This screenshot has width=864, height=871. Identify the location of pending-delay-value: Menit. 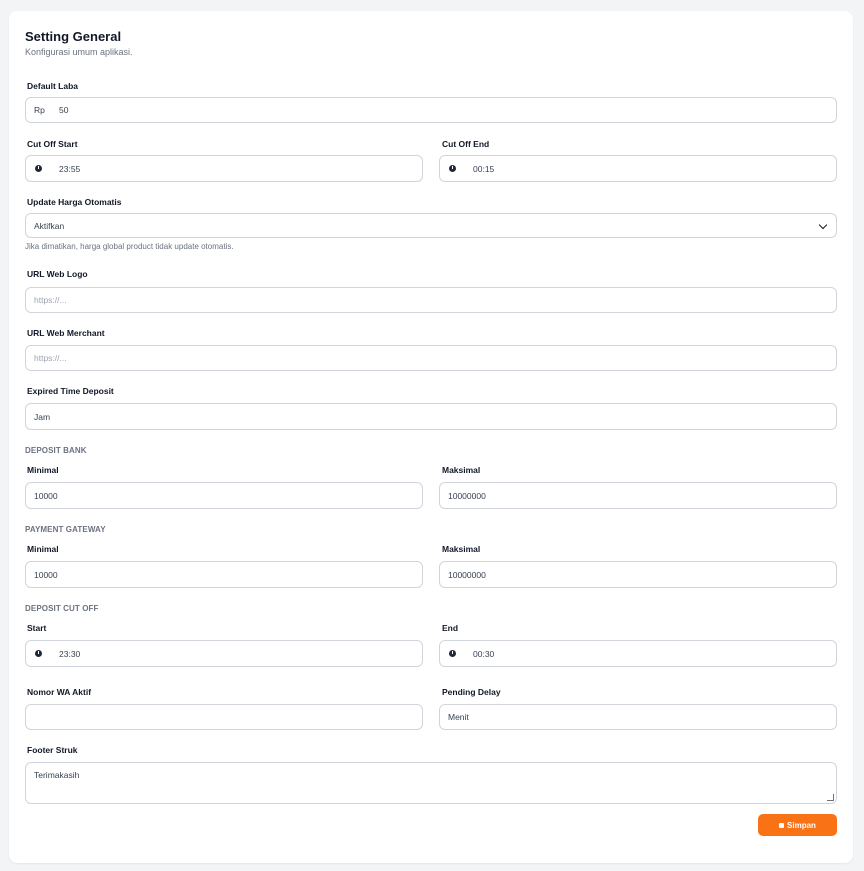
(458, 717).